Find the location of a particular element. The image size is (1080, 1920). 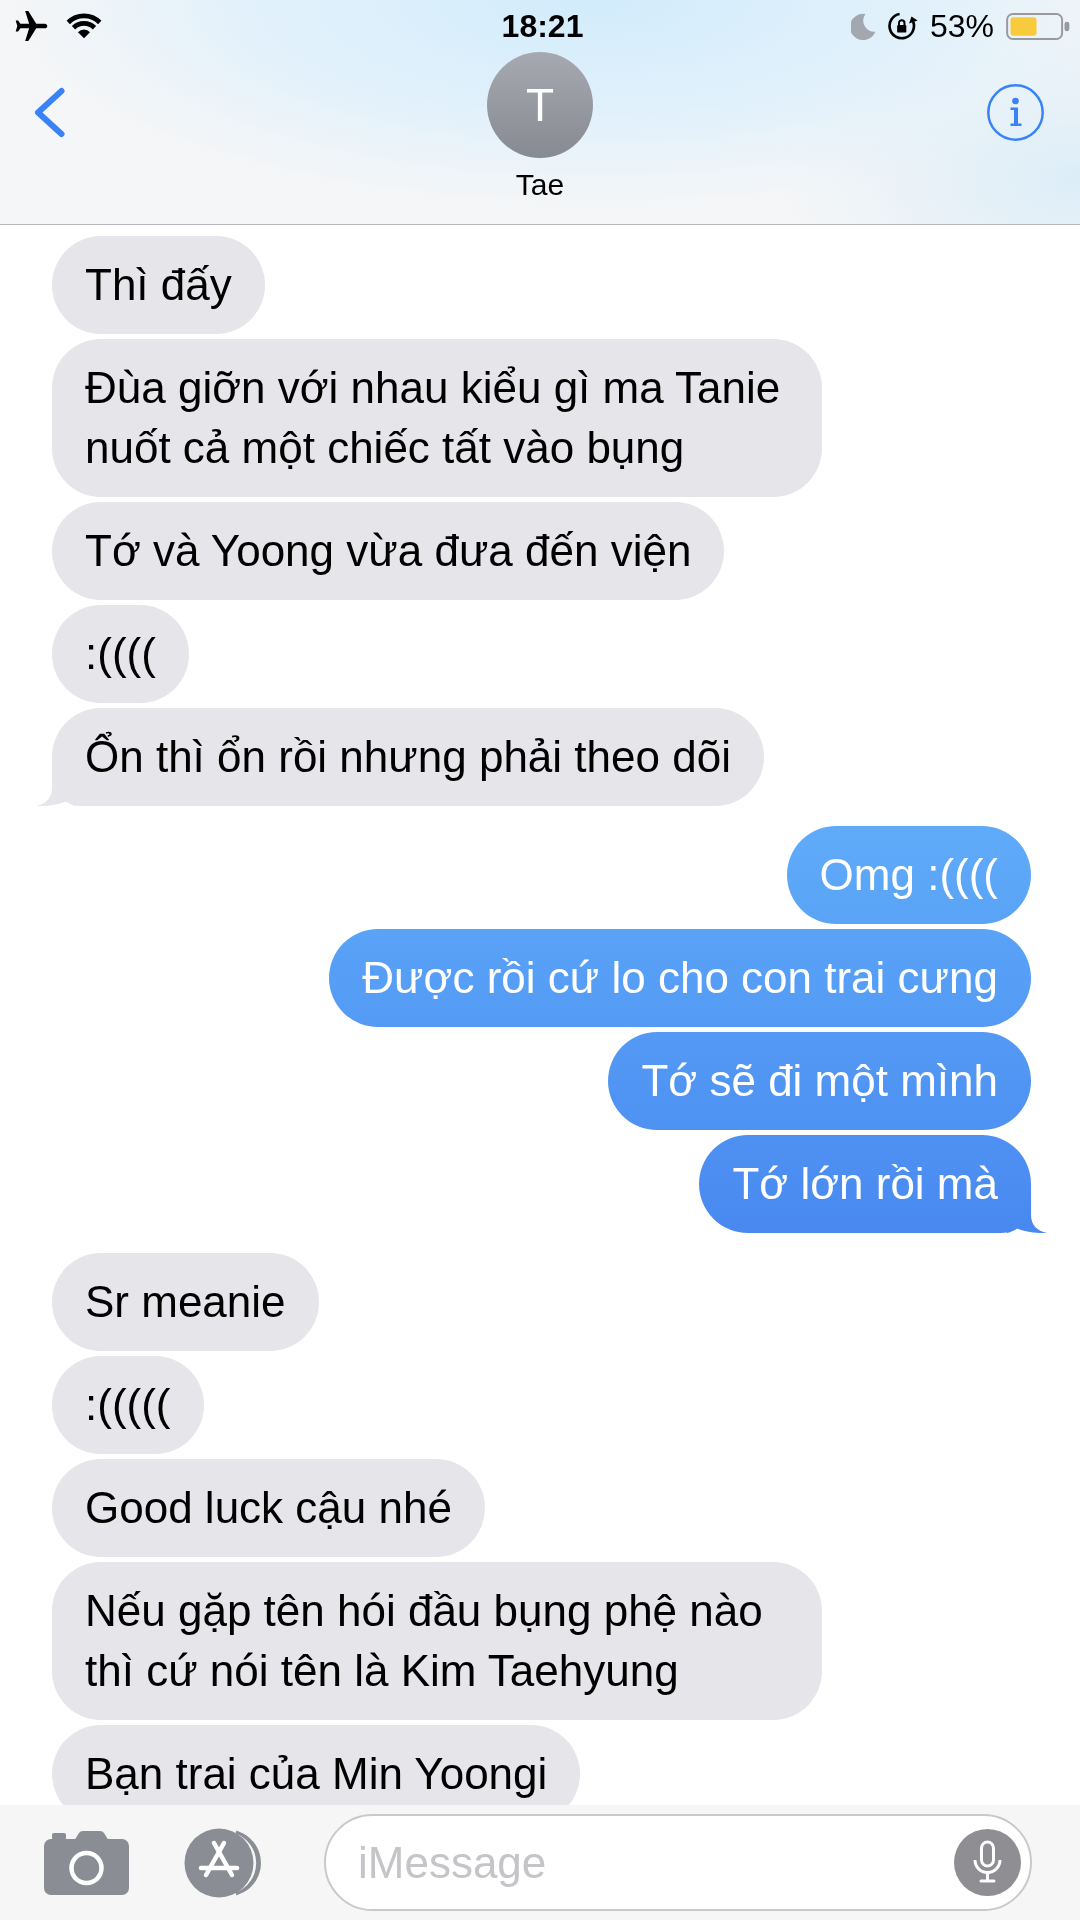

wifi-icon is located at coordinates (84, 26).